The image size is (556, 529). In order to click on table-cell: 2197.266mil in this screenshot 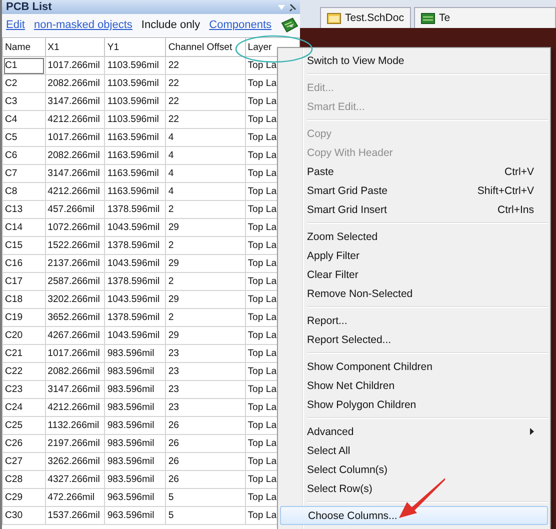, I will do `click(75, 443)`.